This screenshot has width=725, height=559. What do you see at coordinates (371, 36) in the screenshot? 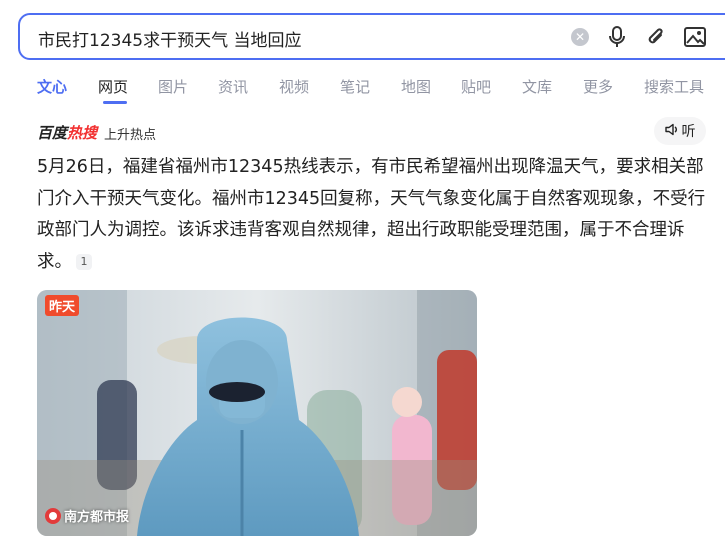
I see `search-box: 市民打12345求干预天气 当地回应 ✕` at bounding box center [371, 36].